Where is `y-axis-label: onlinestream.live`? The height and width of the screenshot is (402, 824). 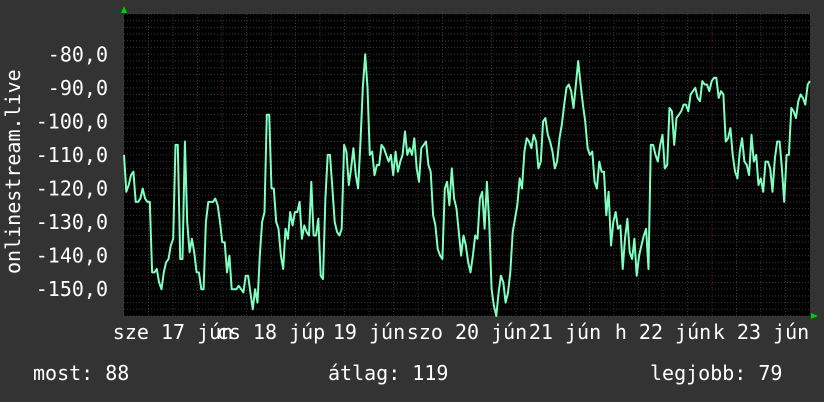
y-axis-label: onlinestream.live is located at coordinates (13, 171).